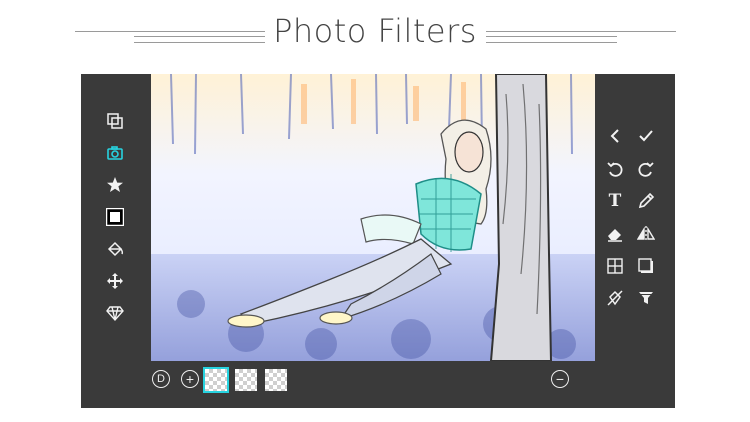  Describe the element at coordinates (115, 185) in the screenshot. I see `star-icon` at that location.